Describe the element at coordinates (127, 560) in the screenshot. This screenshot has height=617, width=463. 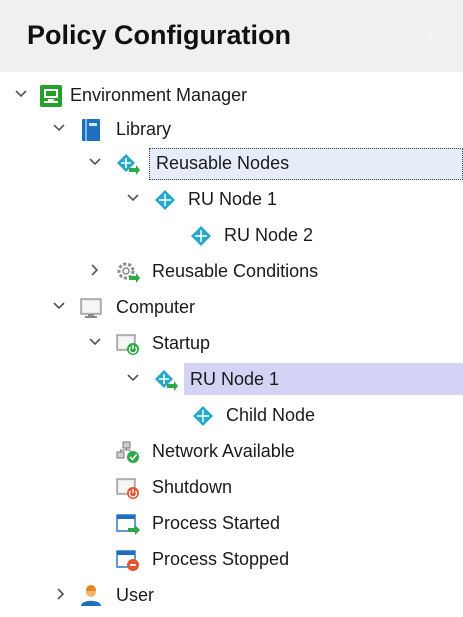
I see `process-stopped-icon` at that location.